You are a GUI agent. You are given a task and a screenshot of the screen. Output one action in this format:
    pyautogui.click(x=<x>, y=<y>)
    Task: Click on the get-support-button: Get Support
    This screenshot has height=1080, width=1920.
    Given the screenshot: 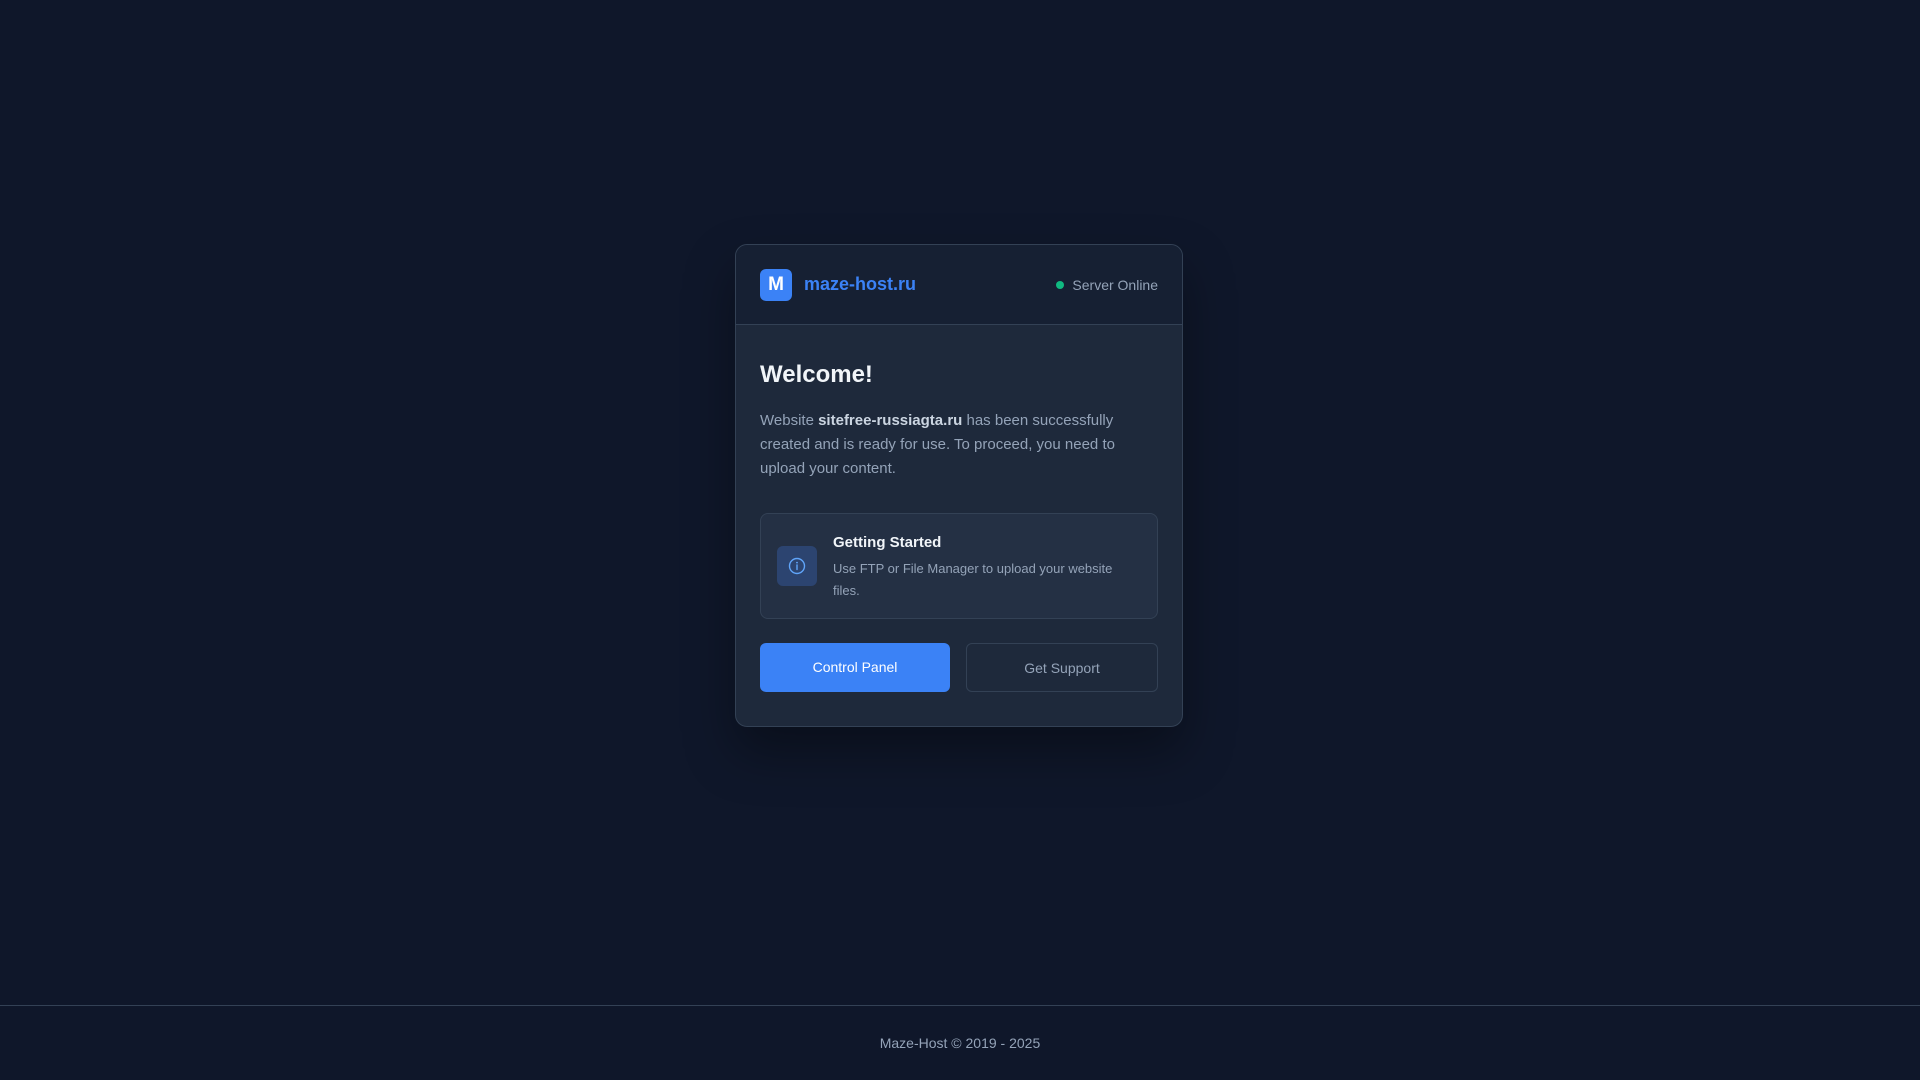 What is the action you would take?
    pyautogui.click(x=1062, y=667)
    